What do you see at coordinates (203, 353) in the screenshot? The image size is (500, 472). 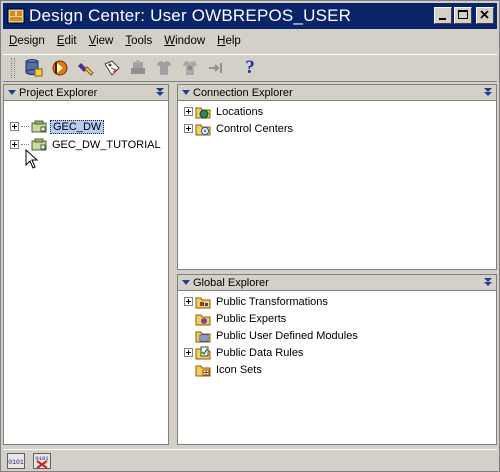 I see `data-rules-folder-icon` at bounding box center [203, 353].